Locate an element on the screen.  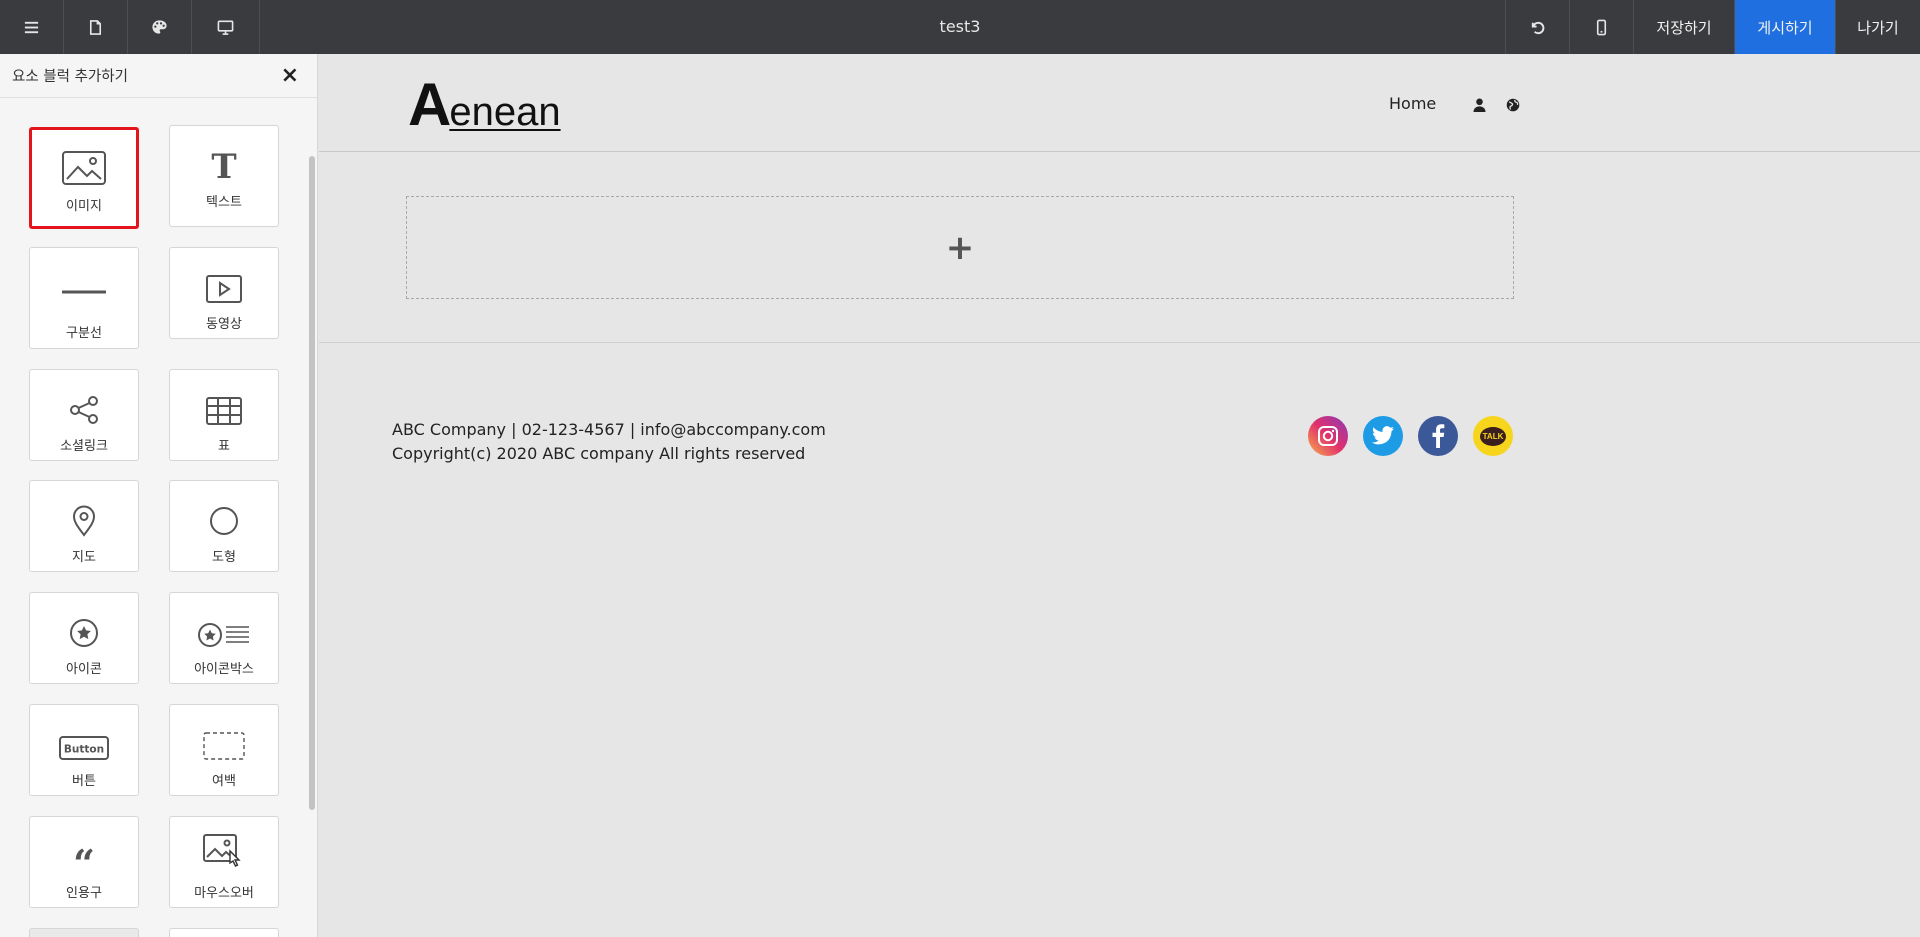
page-icon is located at coordinates (95, 27).